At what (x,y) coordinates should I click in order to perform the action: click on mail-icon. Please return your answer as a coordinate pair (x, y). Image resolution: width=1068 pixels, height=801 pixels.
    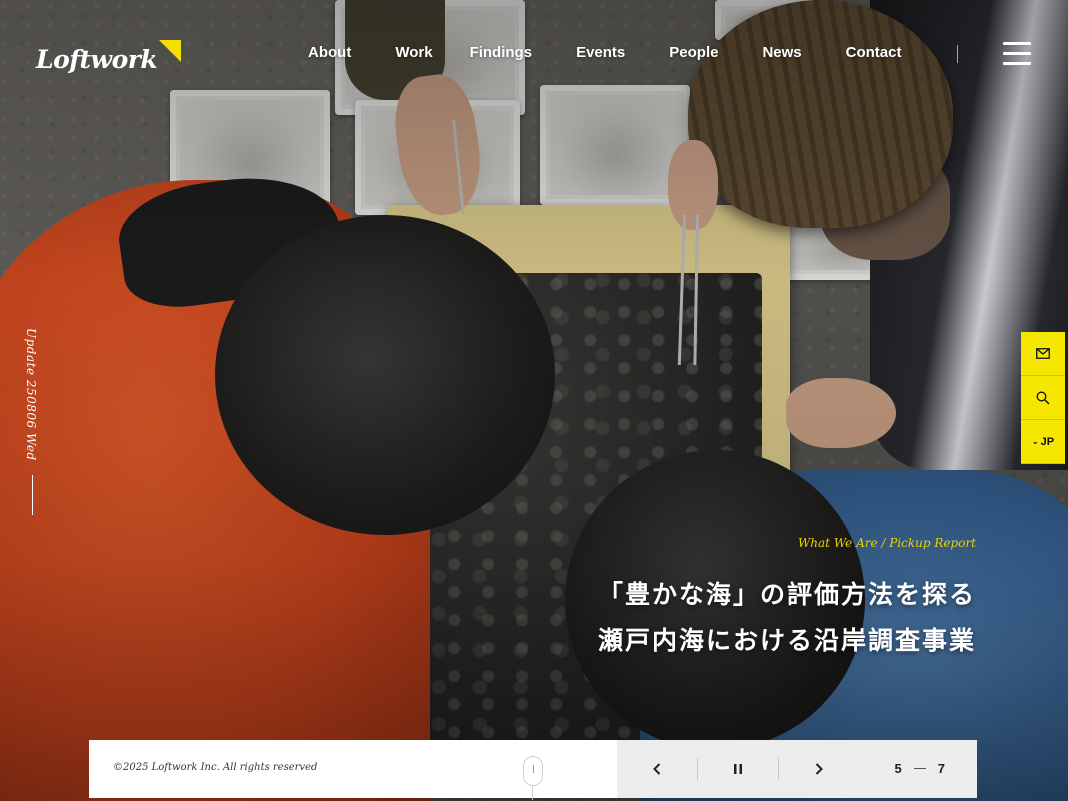
    Looking at the image, I should click on (1043, 353).